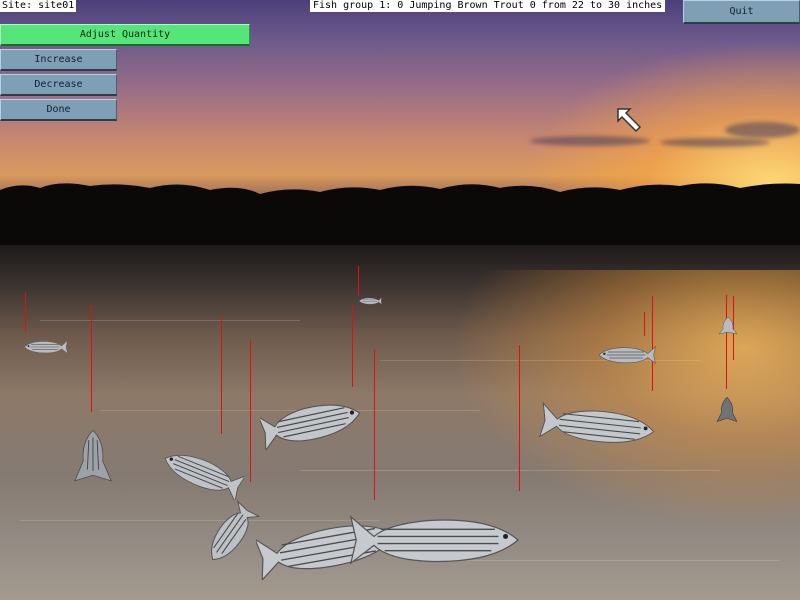 The image size is (800, 600). Describe the element at coordinates (400, 216) in the screenshot. I see `treeline` at that location.